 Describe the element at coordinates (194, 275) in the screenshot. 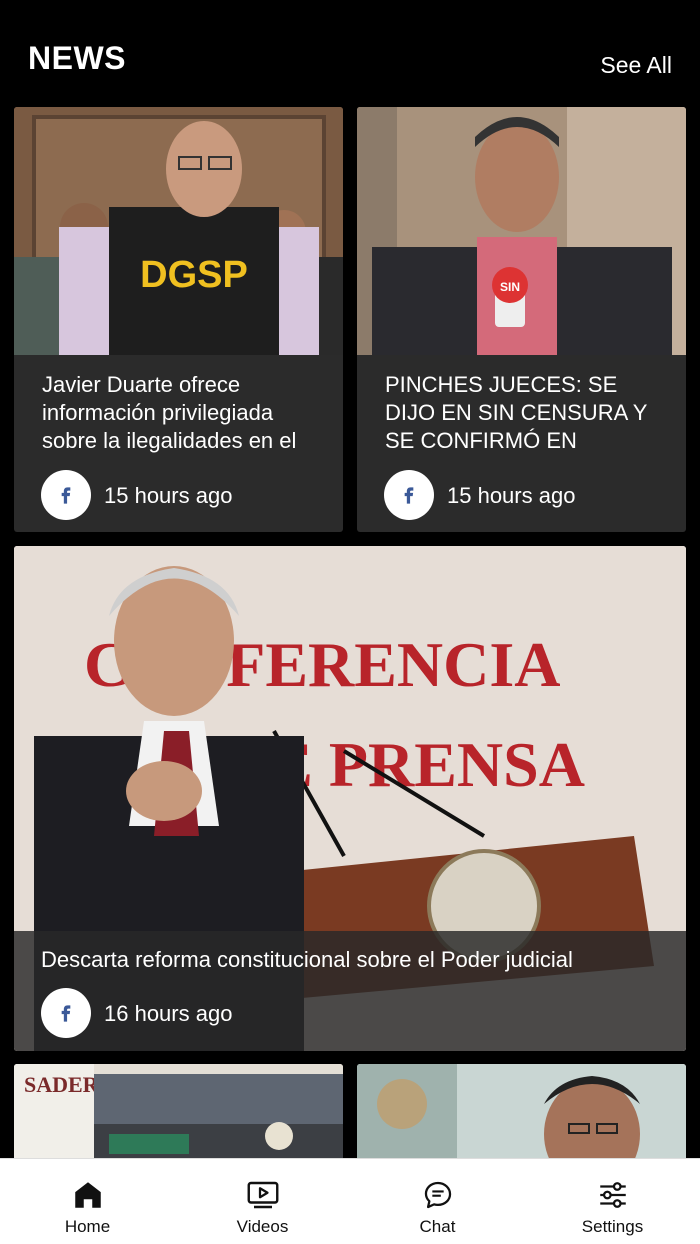

I see `vest-text: DGSP` at that location.